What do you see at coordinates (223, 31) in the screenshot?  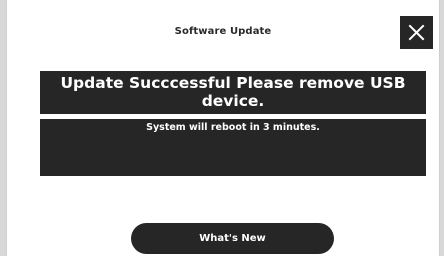 I see `page-title: Software Update` at bounding box center [223, 31].